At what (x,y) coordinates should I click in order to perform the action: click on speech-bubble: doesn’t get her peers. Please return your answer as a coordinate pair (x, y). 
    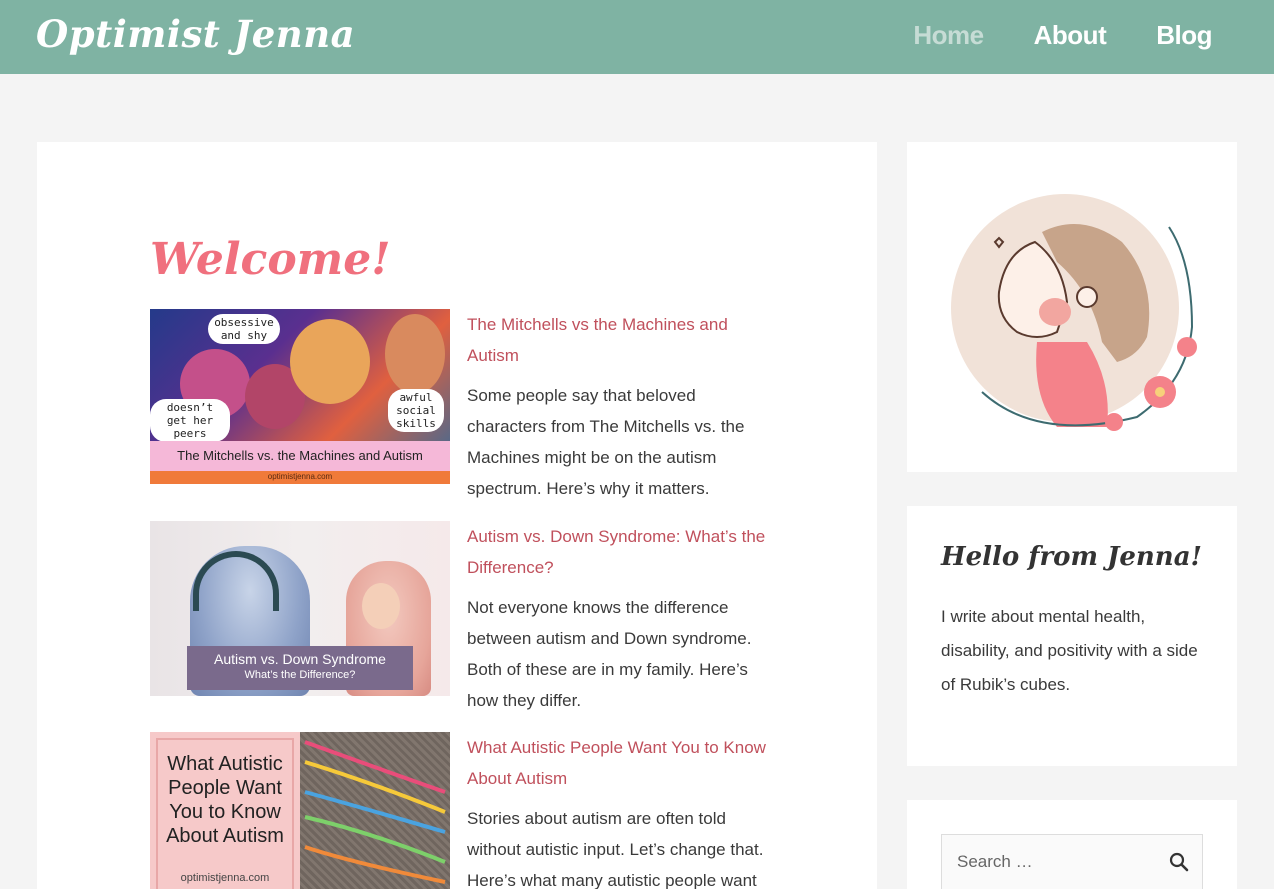
    Looking at the image, I should click on (190, 420).